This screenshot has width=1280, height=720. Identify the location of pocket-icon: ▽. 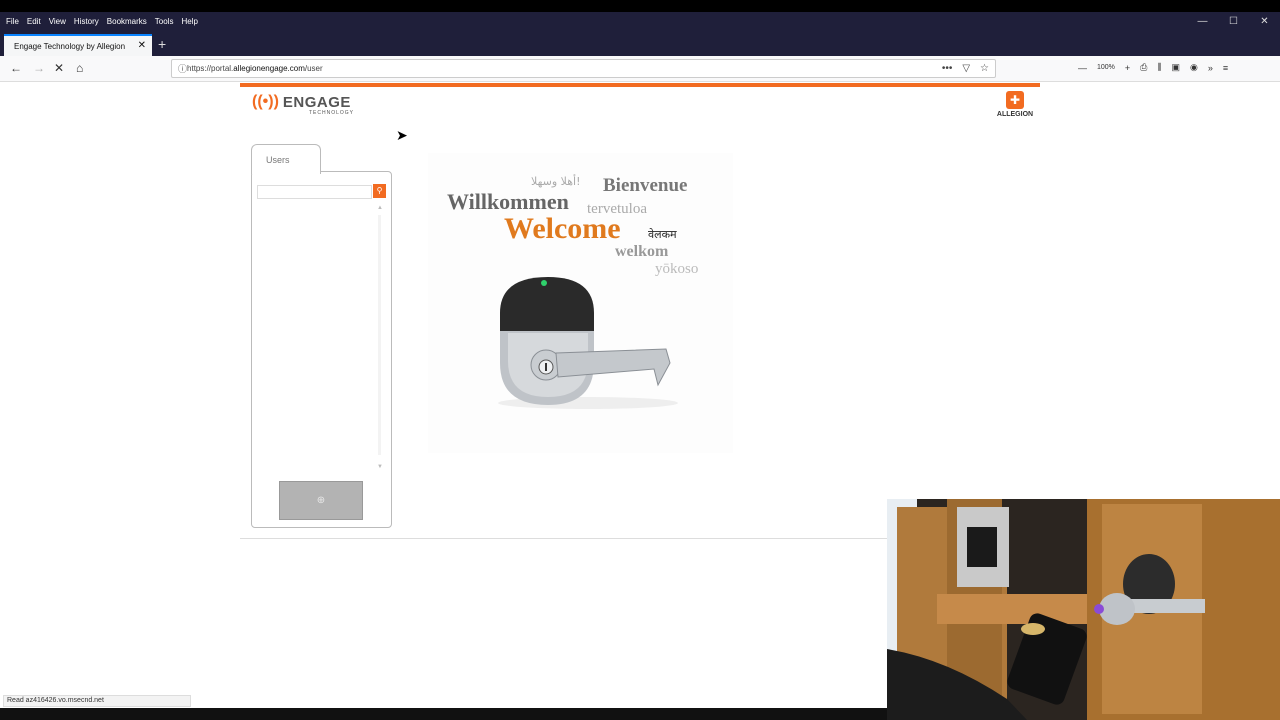
(966, 68).